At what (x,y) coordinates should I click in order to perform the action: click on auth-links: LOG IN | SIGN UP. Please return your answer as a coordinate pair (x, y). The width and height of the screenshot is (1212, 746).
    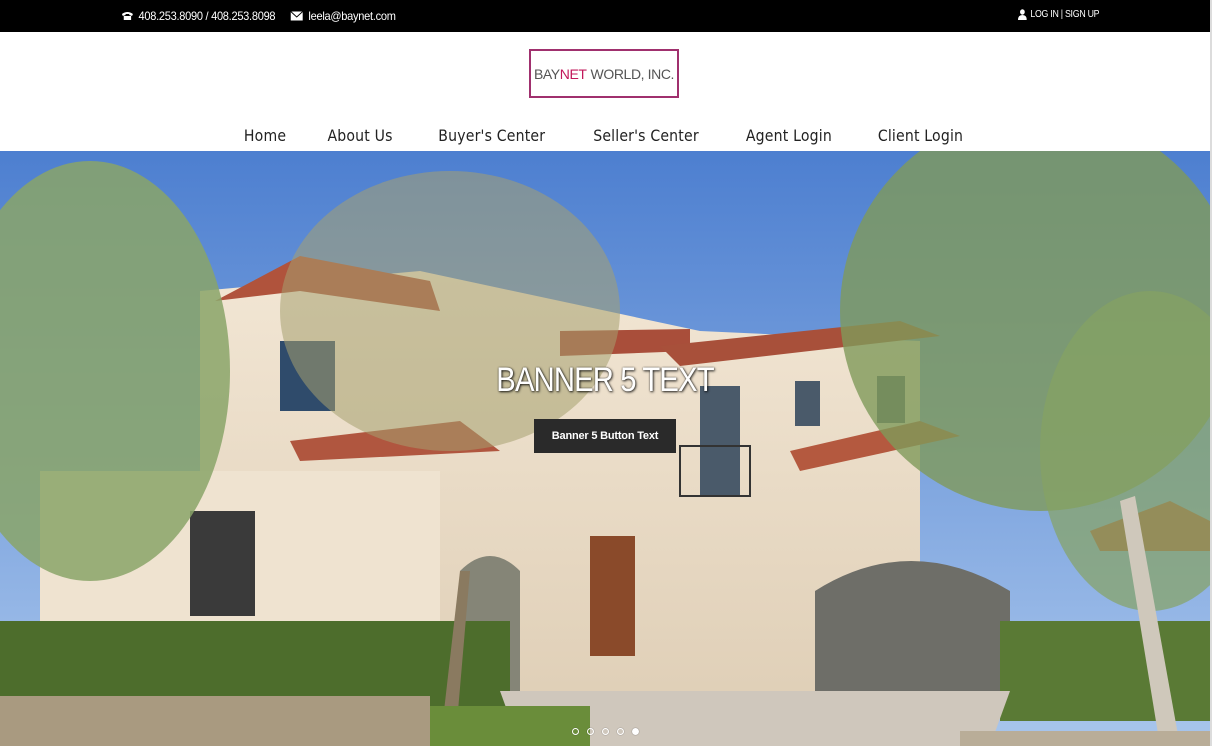
    Looking at the image, I should click on (1059, 14).